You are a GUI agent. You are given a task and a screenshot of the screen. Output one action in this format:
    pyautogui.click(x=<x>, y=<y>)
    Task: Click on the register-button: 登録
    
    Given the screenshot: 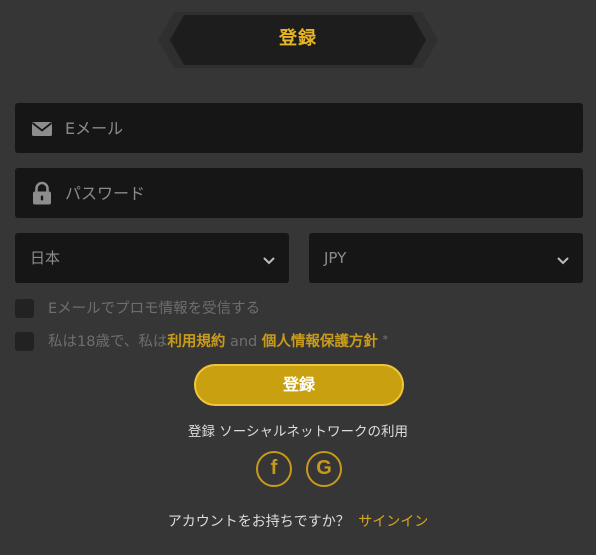 What is the action you would take?
    pyautogui.click(x=299, y=385)
    